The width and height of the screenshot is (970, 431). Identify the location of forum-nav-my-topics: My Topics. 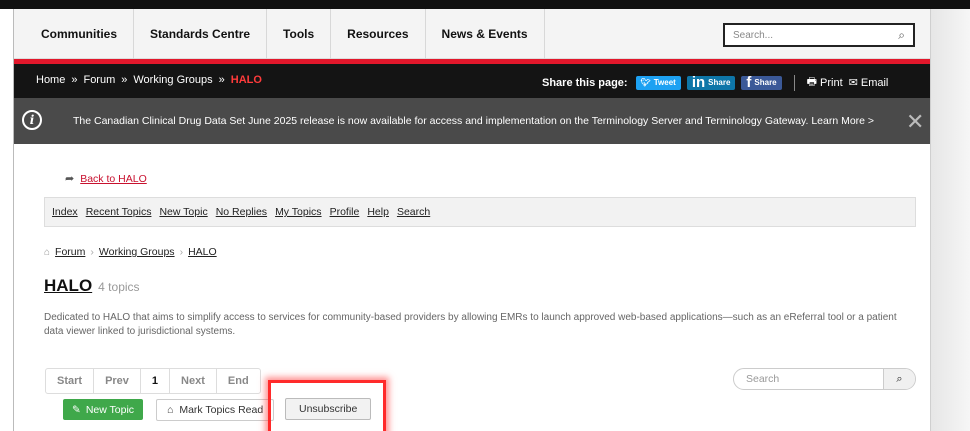
(298, 212).